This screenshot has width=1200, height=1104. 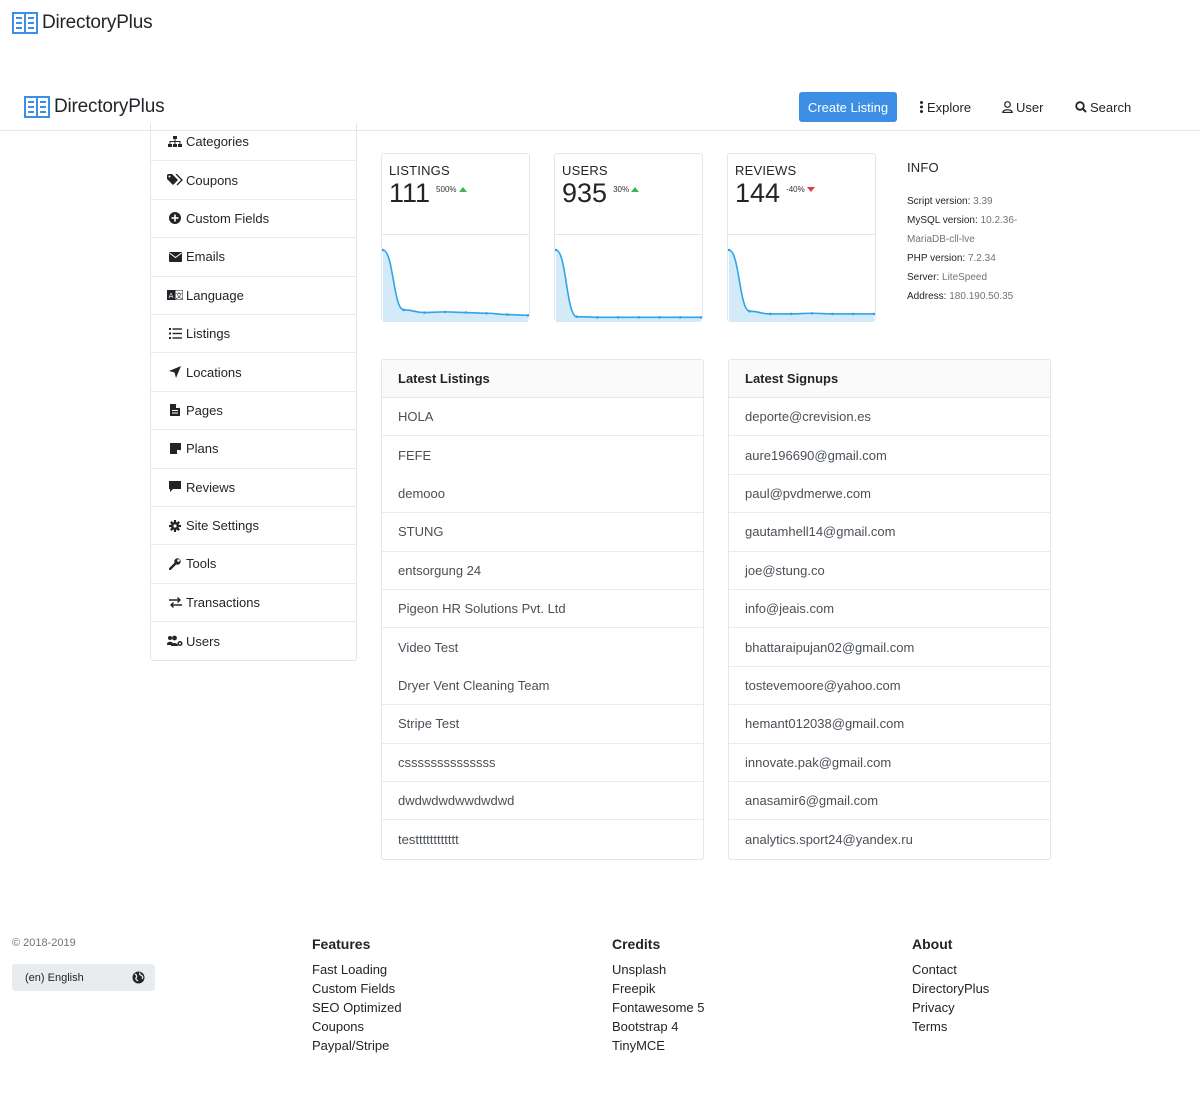 I want to click on svg-text: A, so click(x=171, y=296).